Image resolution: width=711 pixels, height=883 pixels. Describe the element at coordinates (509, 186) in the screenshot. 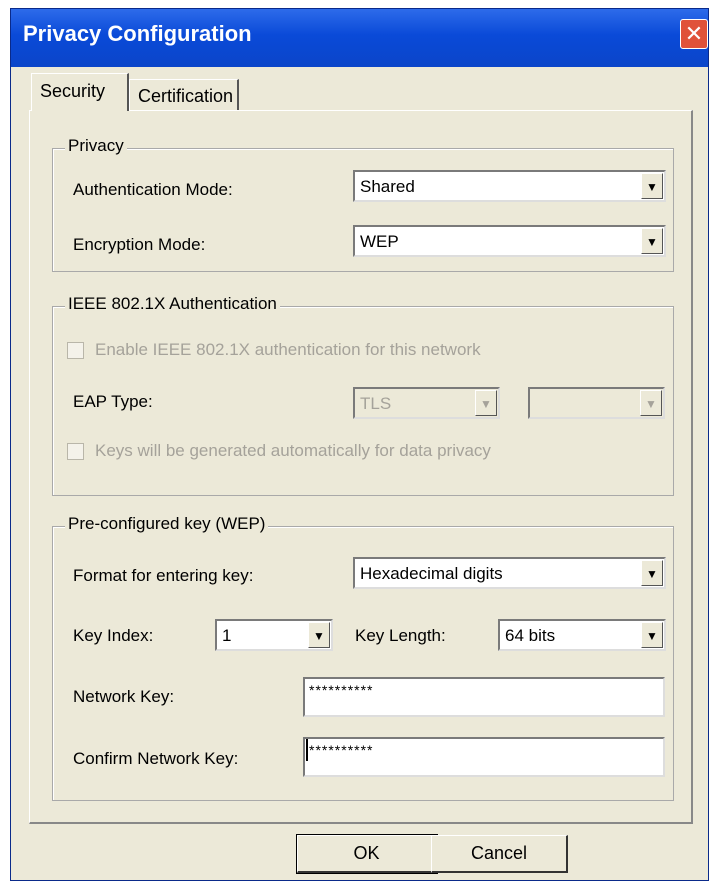

I see `authentication-mode-select: Shared ▼` at that location.